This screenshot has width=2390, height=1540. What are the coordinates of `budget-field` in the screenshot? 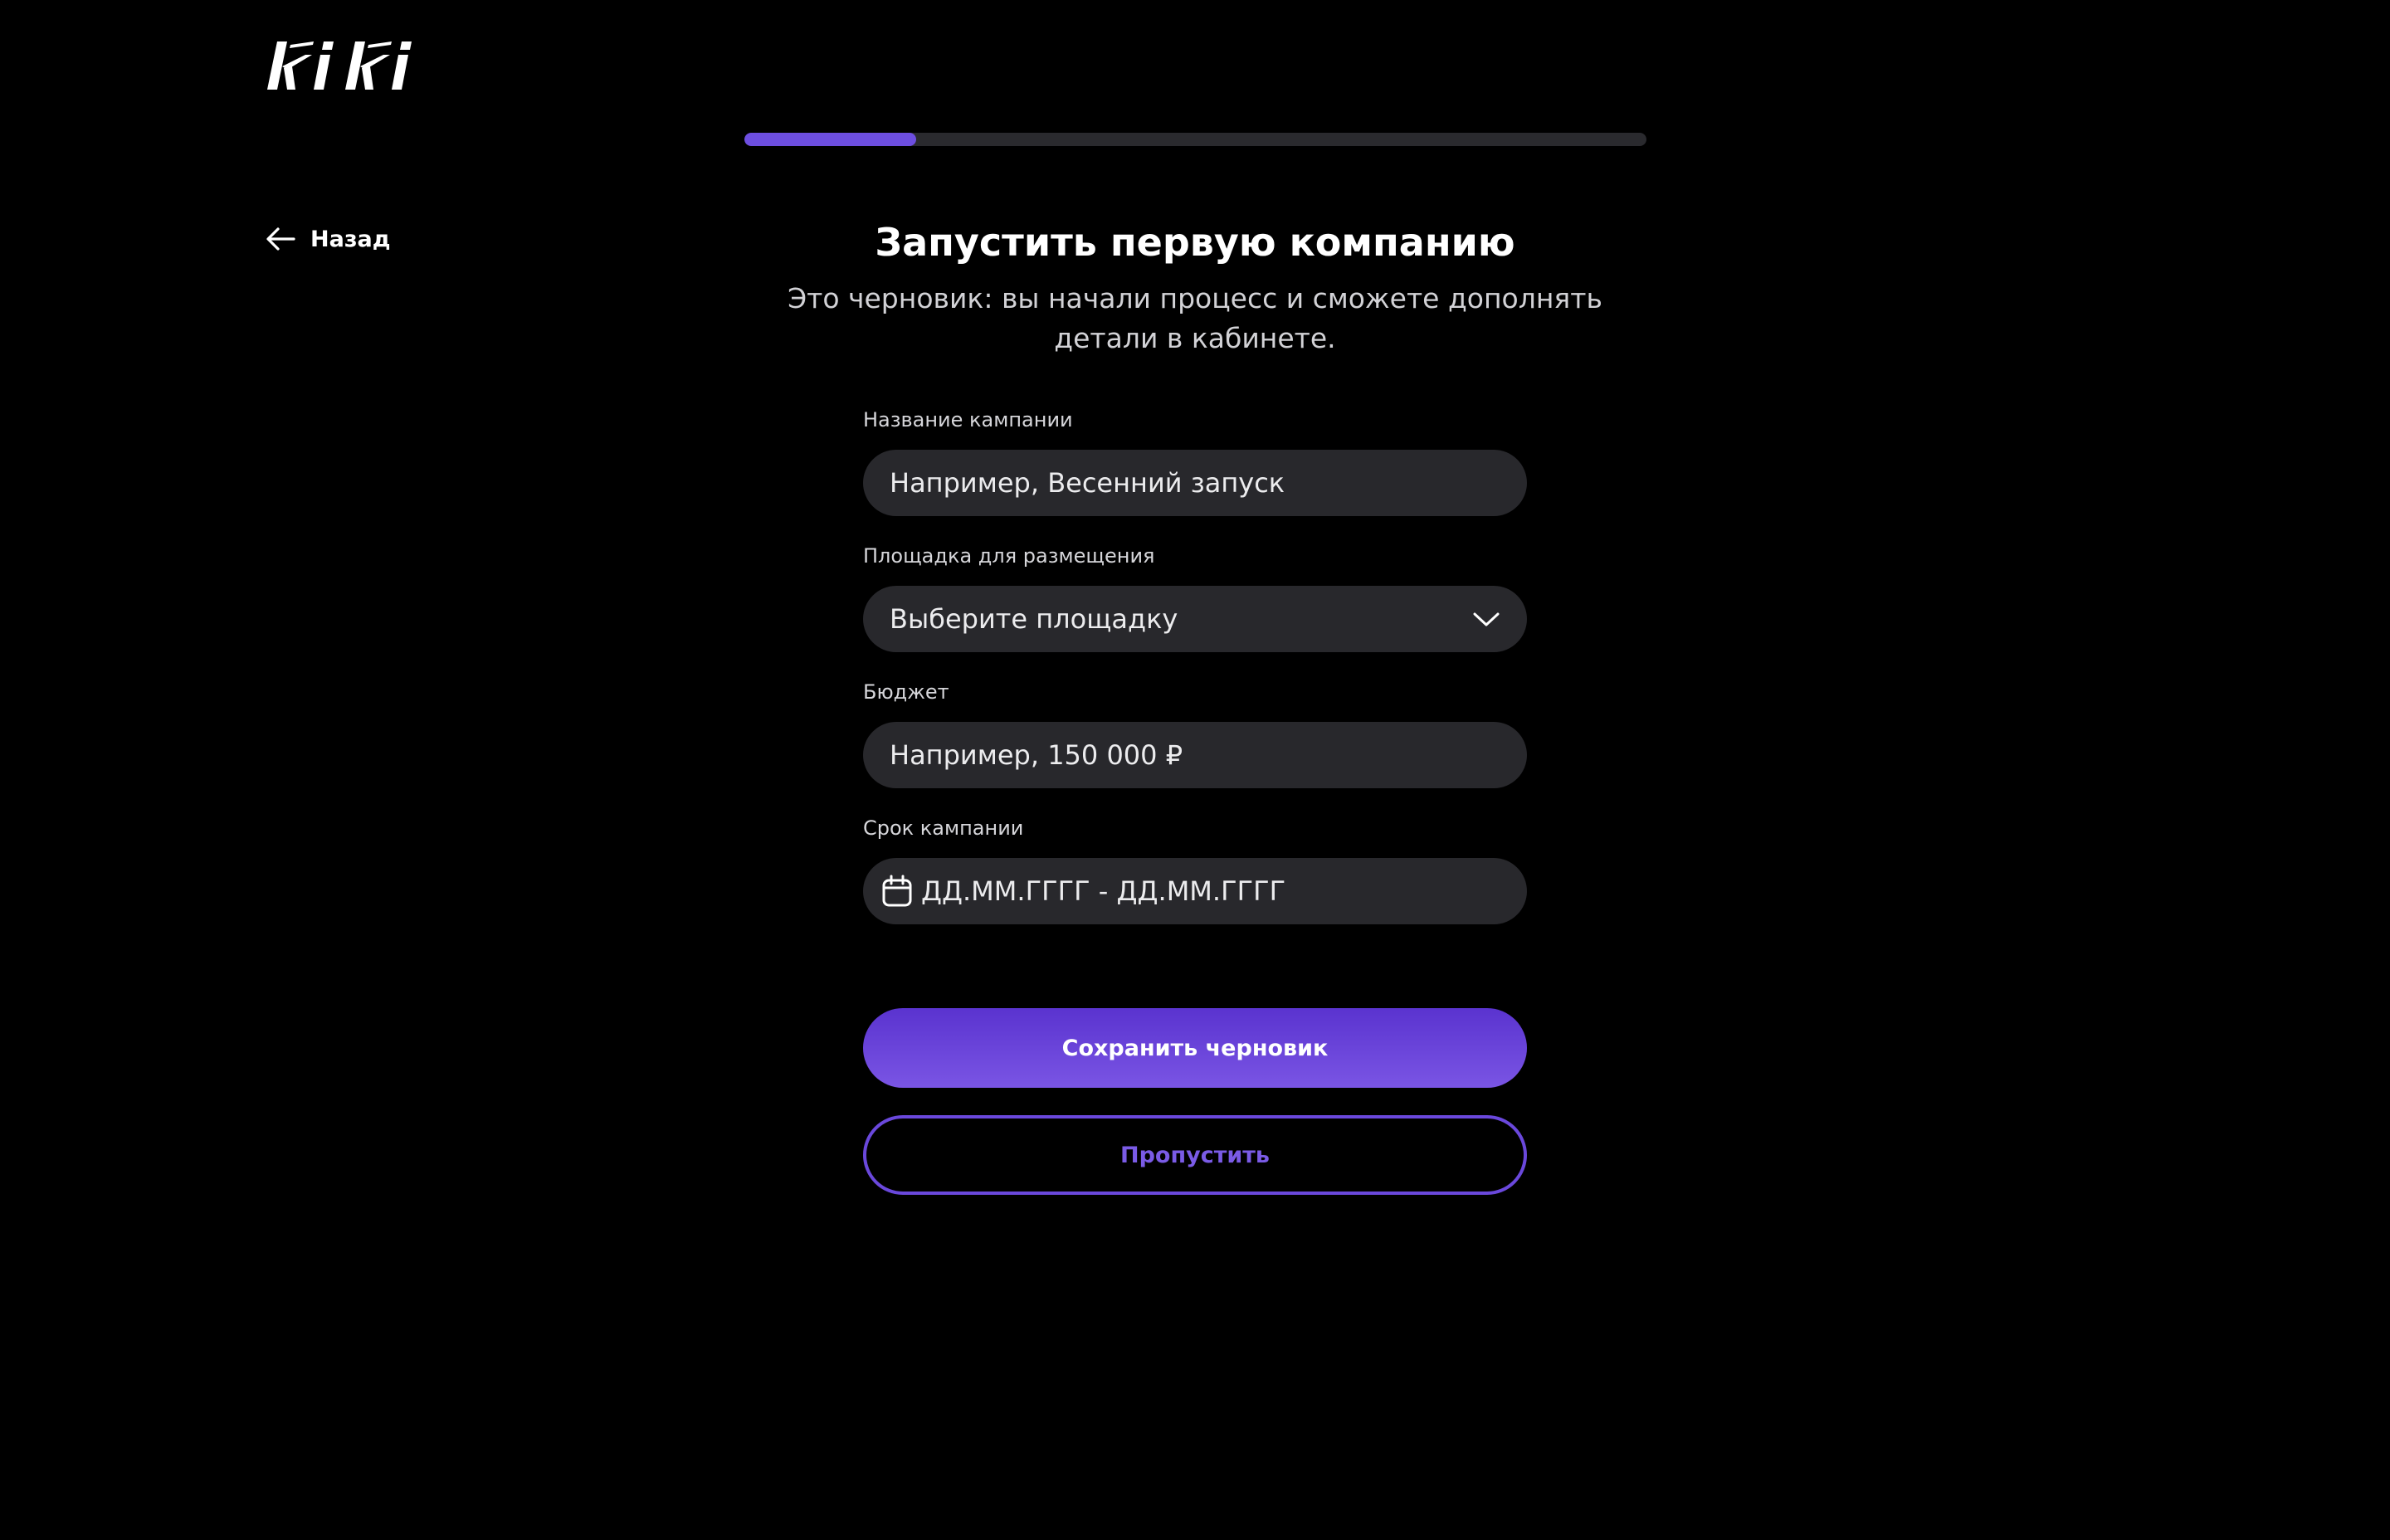 It's located at (1195, 755).